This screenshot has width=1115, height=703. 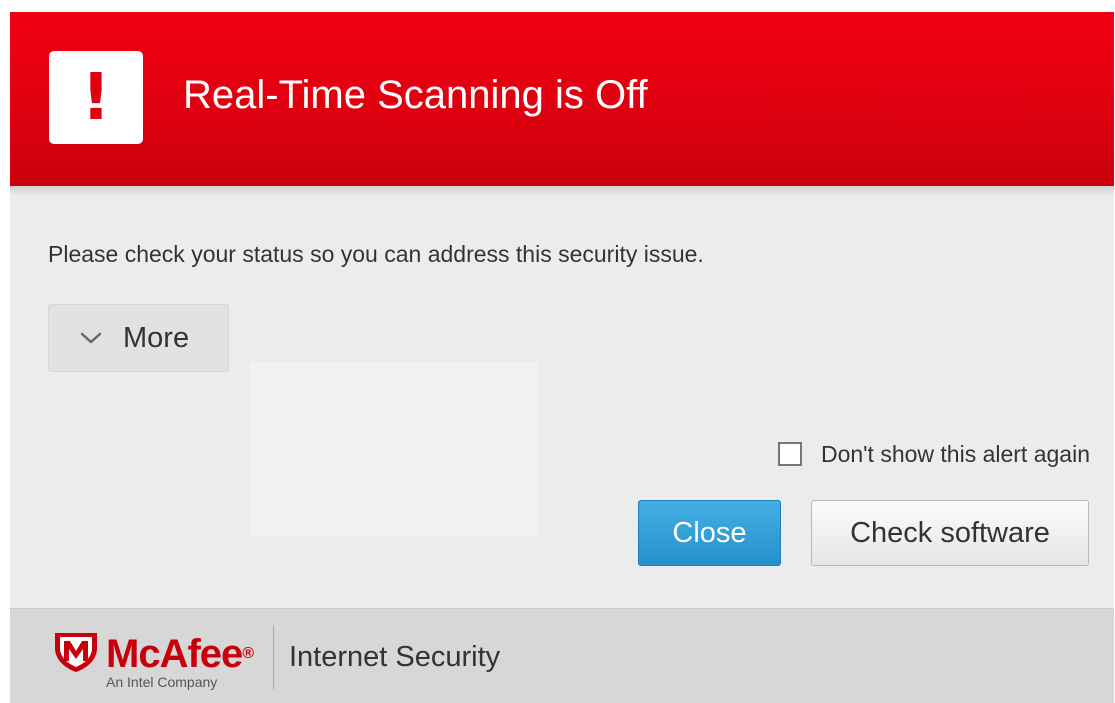 What do you see at coordinates (789, 454) in the screenshot?
I see `dont-show-again-checkbox` at bounding box center [789, 454].